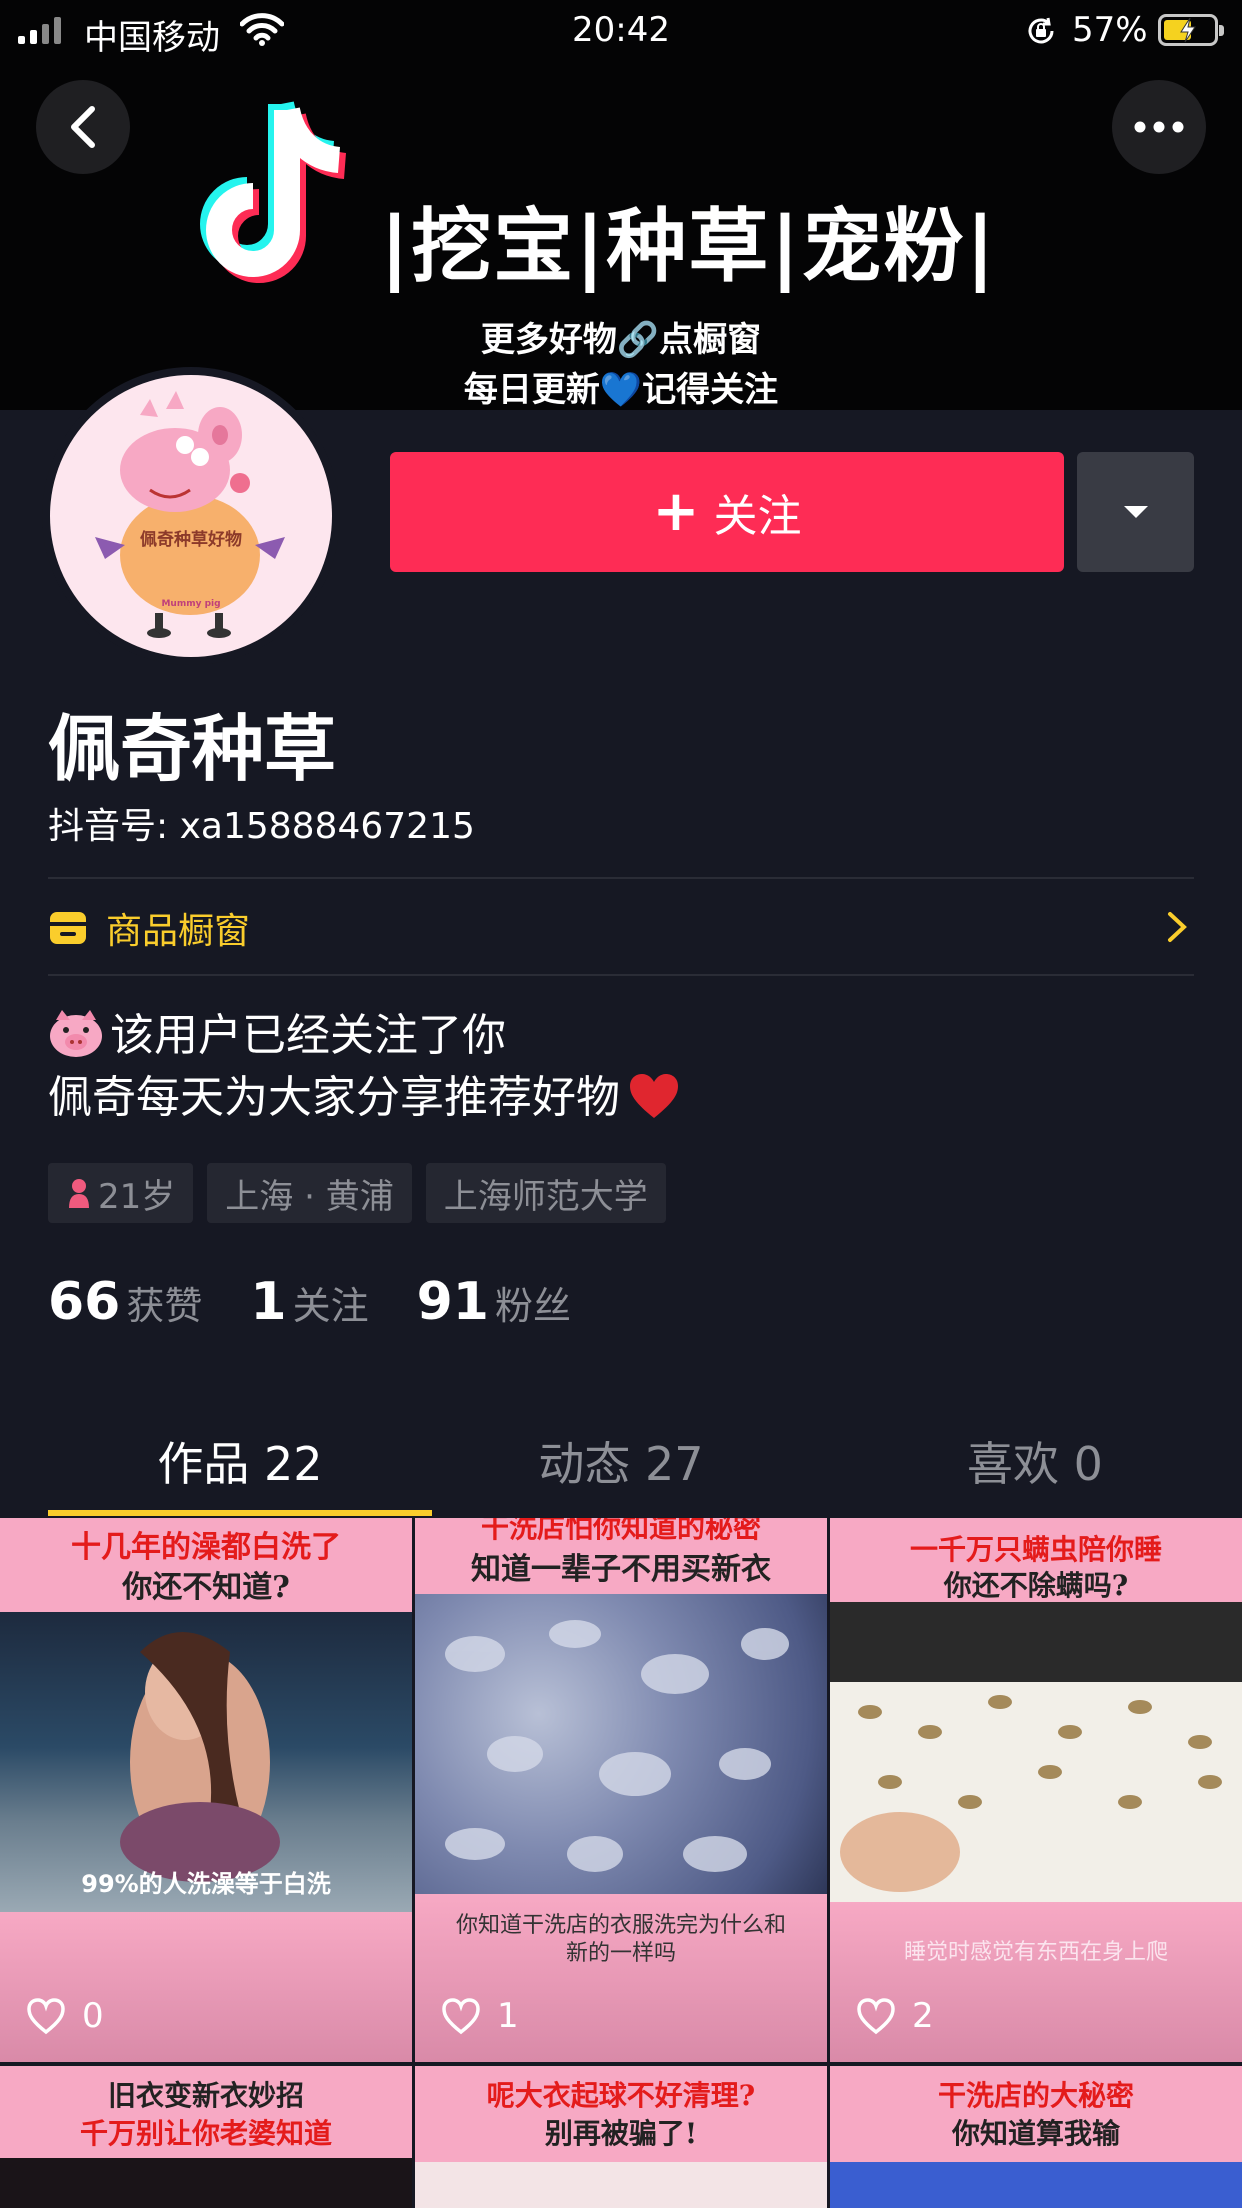 The image size is (1242, 2208). I want to click on location-tag: 上海 · 黄浦, so click(309, 1193).